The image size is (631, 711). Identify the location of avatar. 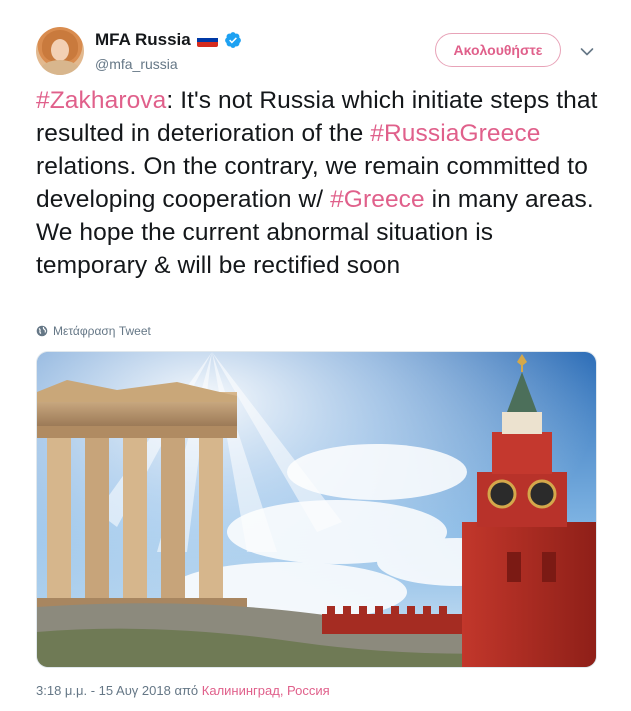
(60, 51).